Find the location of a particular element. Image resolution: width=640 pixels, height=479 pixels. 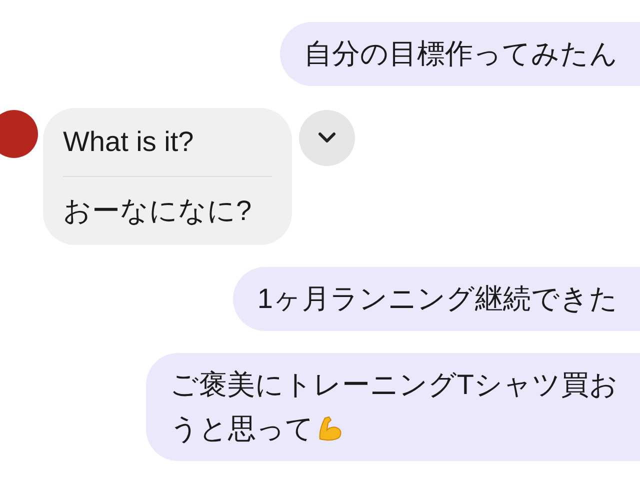

message-text: ご褒美にトレーニングTシャツ買お is located at coordinates (394, 384).